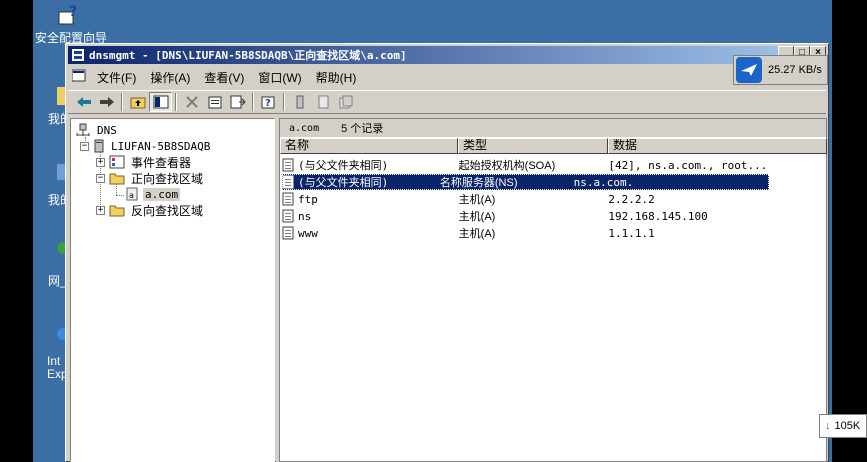 Image resolution: width=867 pixels, height=462 pixels. I want to click on show-hide-tree-button, so click(160, 102).